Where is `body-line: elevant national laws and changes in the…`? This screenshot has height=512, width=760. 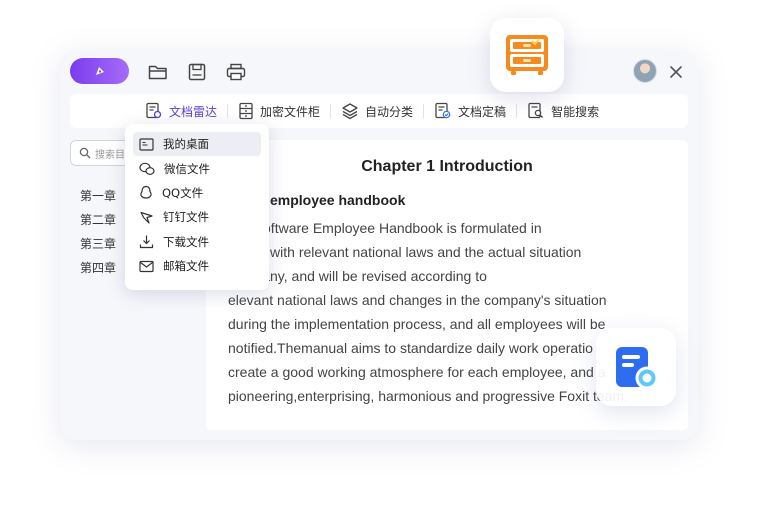 body-line: elevant national laws and changes in the… is located at coordinates (417, 300).